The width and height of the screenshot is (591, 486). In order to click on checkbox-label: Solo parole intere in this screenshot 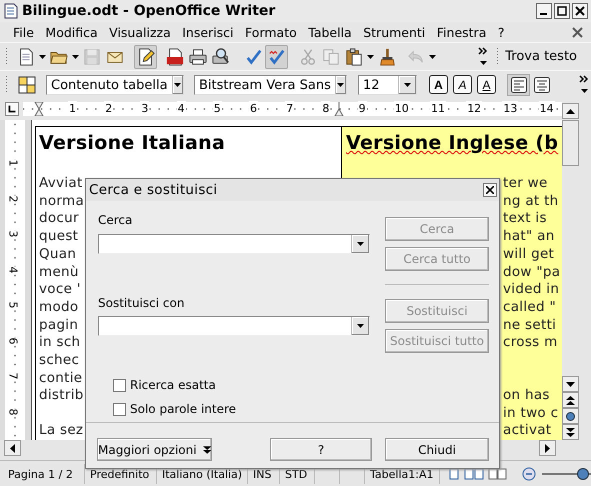, I will do `click(183, 409)`.